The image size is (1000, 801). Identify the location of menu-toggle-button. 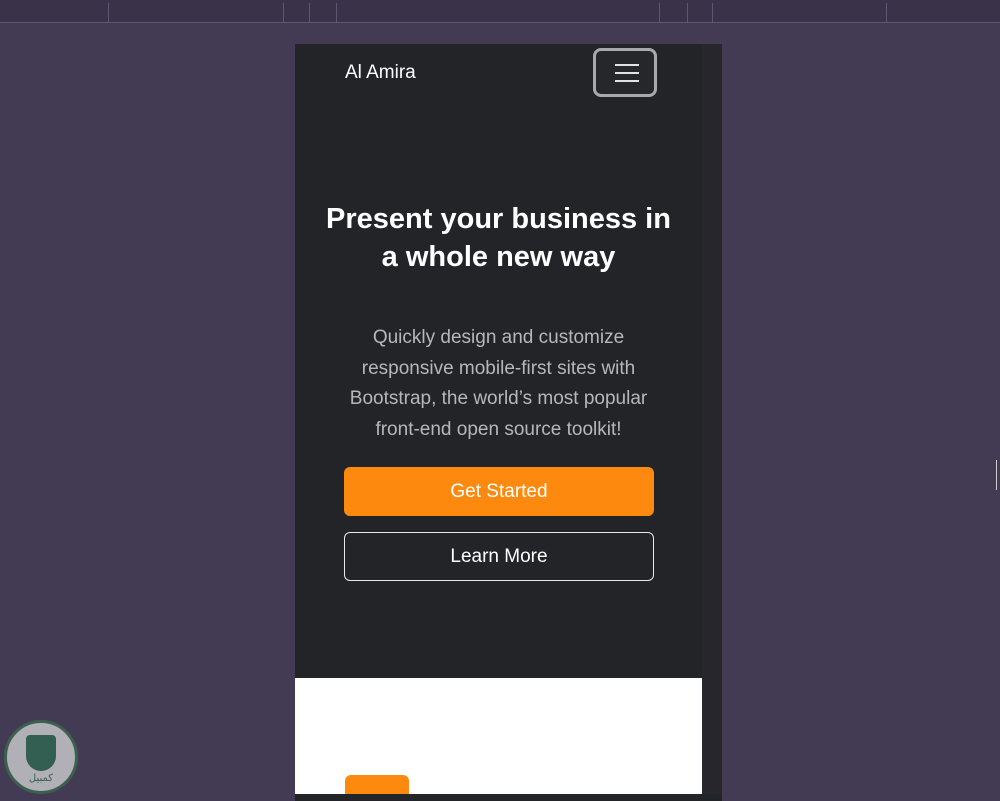
(625, 72).